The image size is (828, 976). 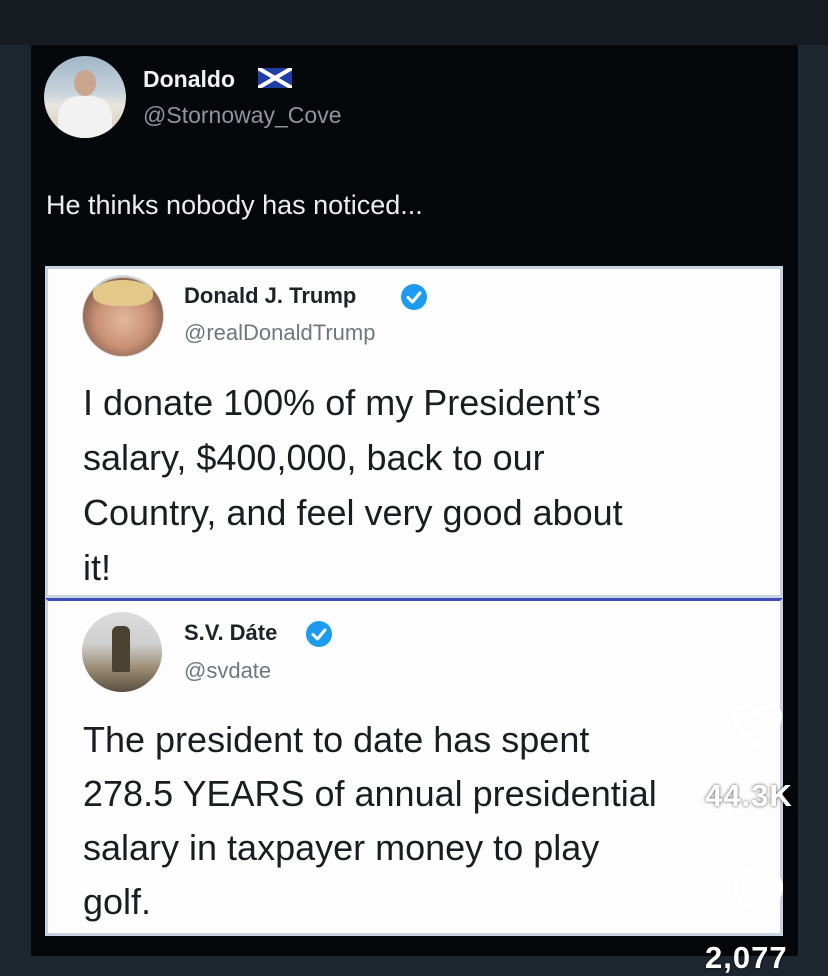 What do you see at coordinates (414, 22) in the screenshot?
I see `top-bar` at bounding box center [414, 22].